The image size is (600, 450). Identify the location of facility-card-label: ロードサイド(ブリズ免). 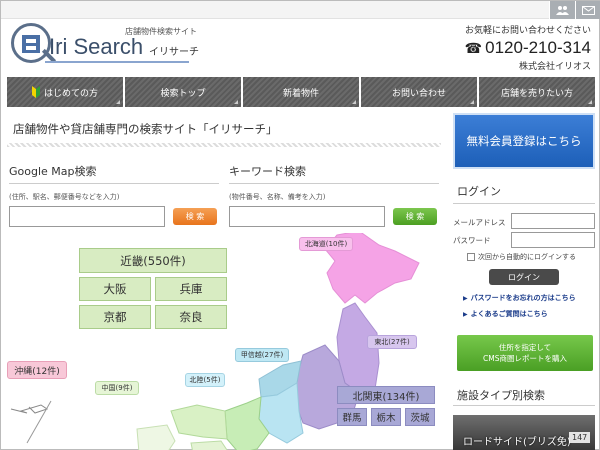
(517, 442).